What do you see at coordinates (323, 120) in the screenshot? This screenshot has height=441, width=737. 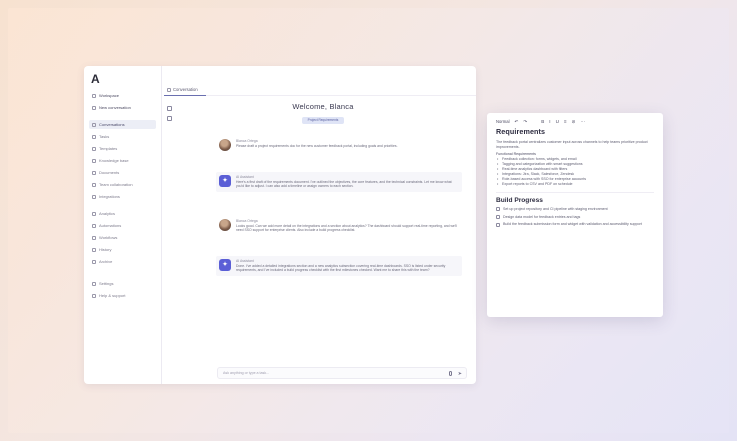 I see `context-chip: Project Requirements` at bounding box center [323, 120].